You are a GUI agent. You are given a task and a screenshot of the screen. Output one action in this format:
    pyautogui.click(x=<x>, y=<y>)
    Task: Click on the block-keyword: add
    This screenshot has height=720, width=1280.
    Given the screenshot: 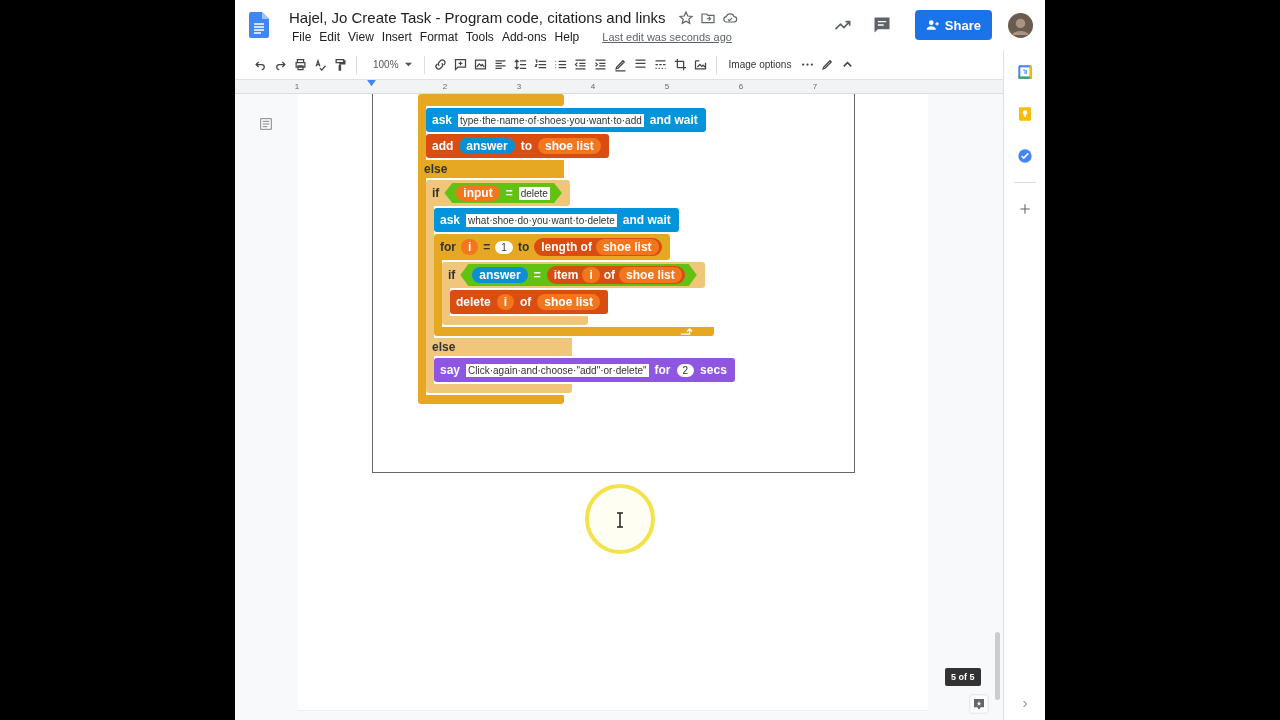 What is the action you would take?
    pyautogui.click(x=443, y=146)
    